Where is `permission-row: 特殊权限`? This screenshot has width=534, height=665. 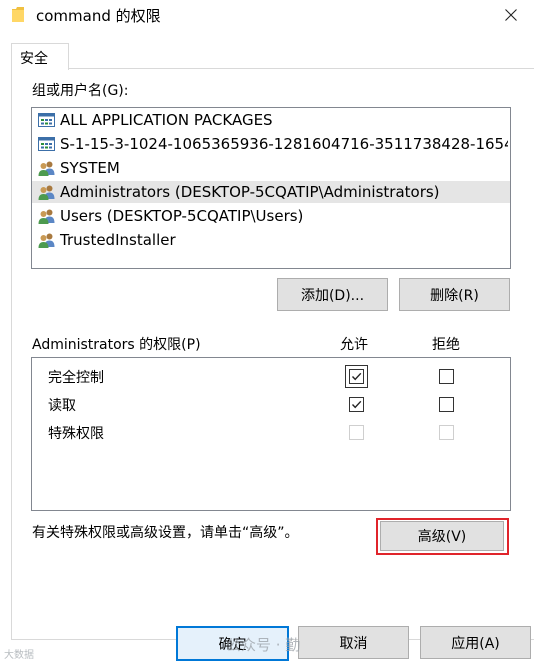
permission-row: 特殊权限 is located at coordinates (271, 432).